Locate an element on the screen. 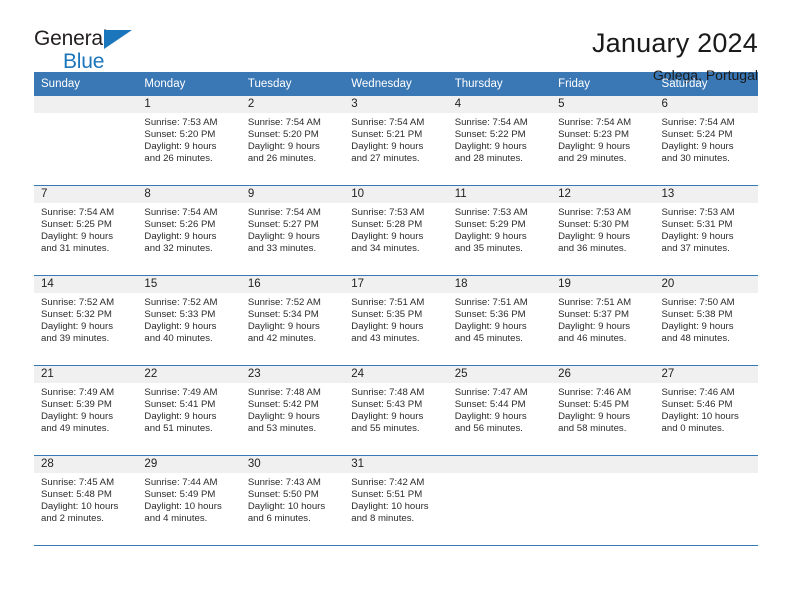 This screenshot has height=612, width=792. daylight-text-line2: and 32 minutes. is located at coordinates (178, 248).